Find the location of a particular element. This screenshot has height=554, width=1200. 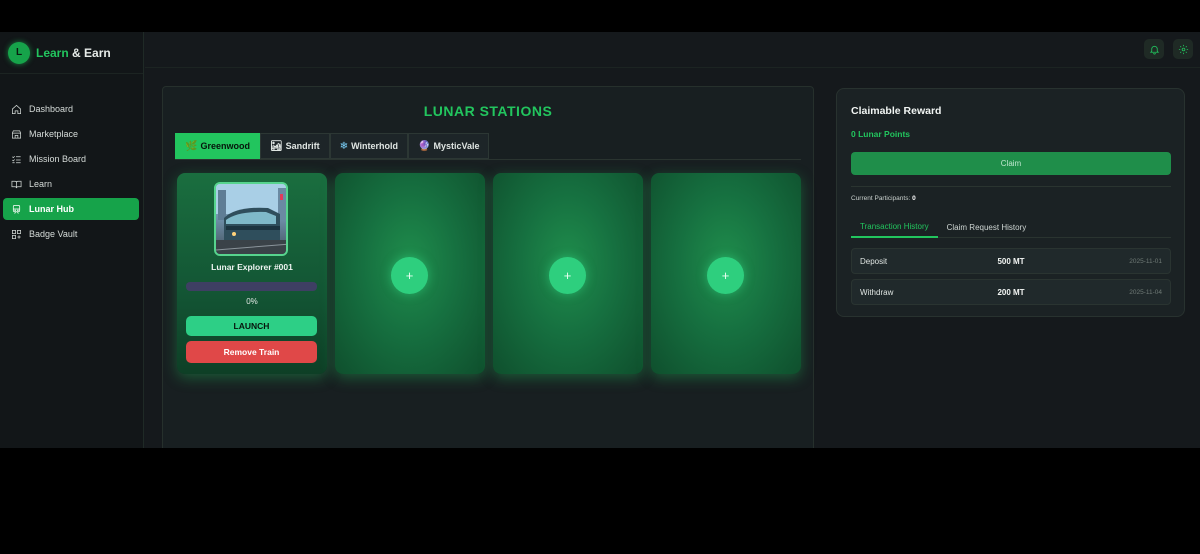

sidebar-item-lunar-hub: Lunar Hub is located at coordinates (71, 209).